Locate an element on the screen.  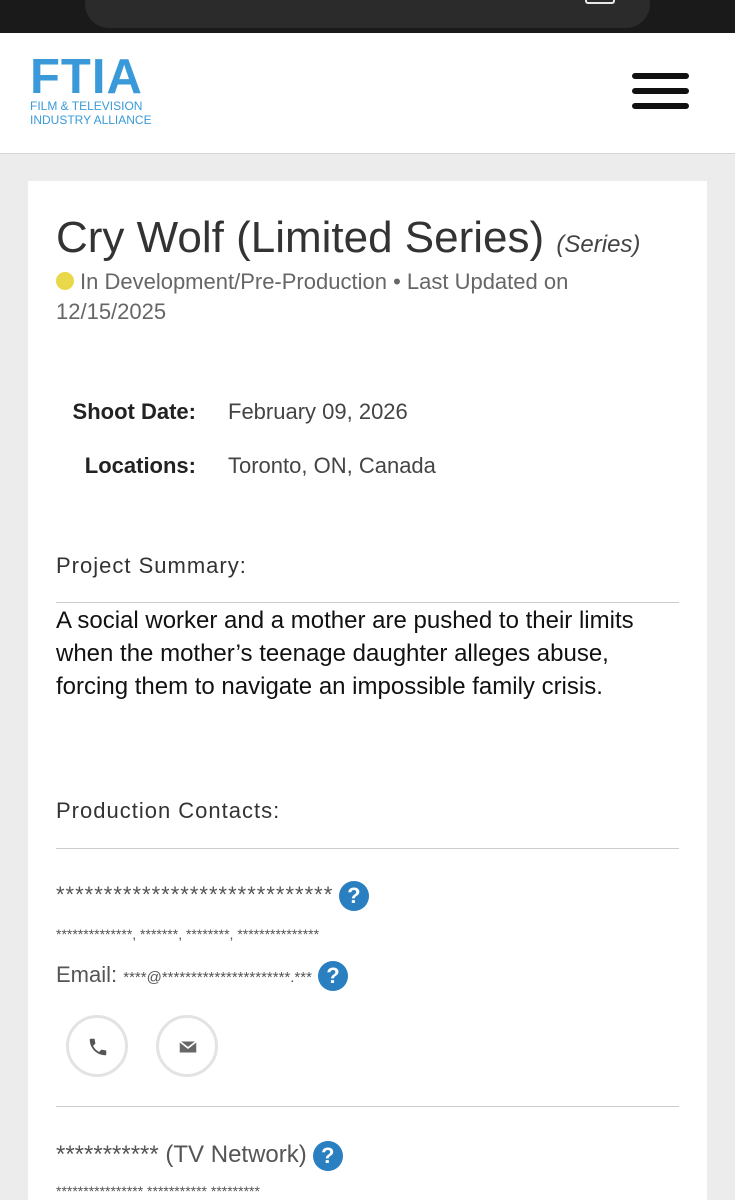
address-bar is located at coordinates (367, 14).